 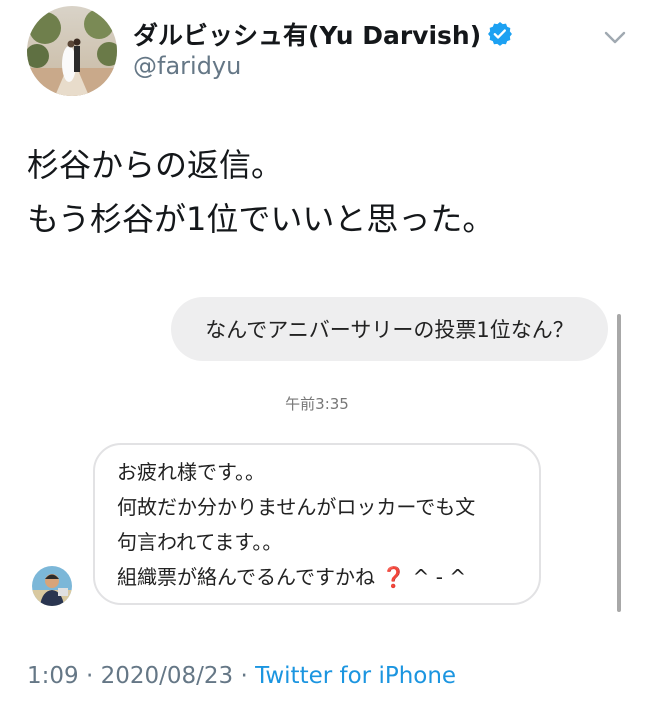 I want to click on reply-line: お疲れ様です。。, so click(x=191, y=472).